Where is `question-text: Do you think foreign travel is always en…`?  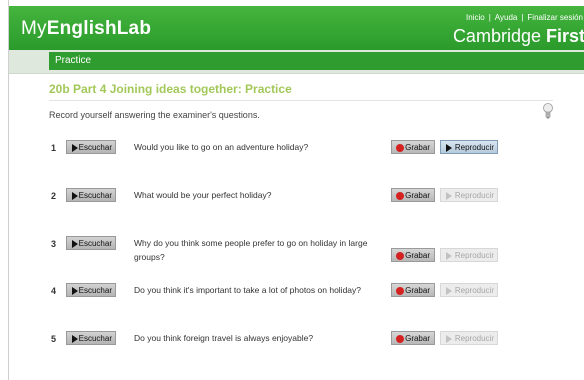
question-text: Do you think foreign travel is always en… is located at coordinates (224, 338).